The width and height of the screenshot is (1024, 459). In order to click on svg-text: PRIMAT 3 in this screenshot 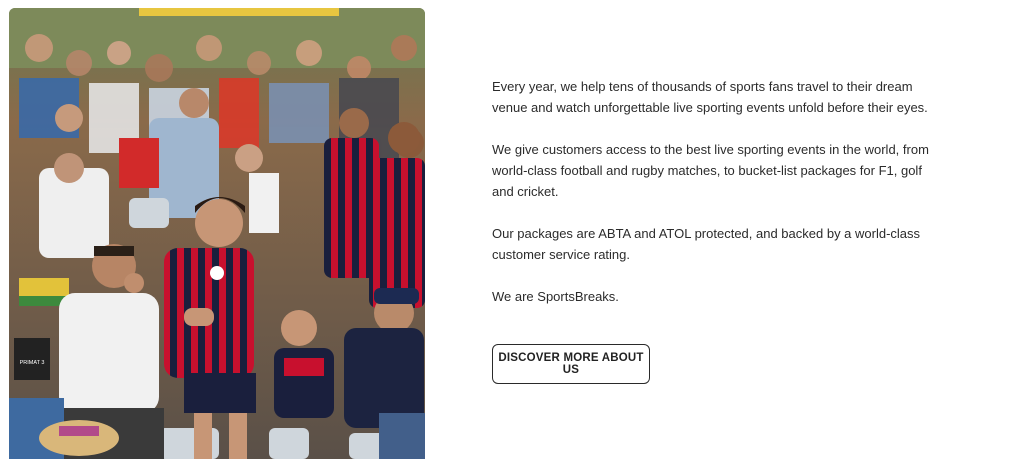, I will do `click(32, 363)`.